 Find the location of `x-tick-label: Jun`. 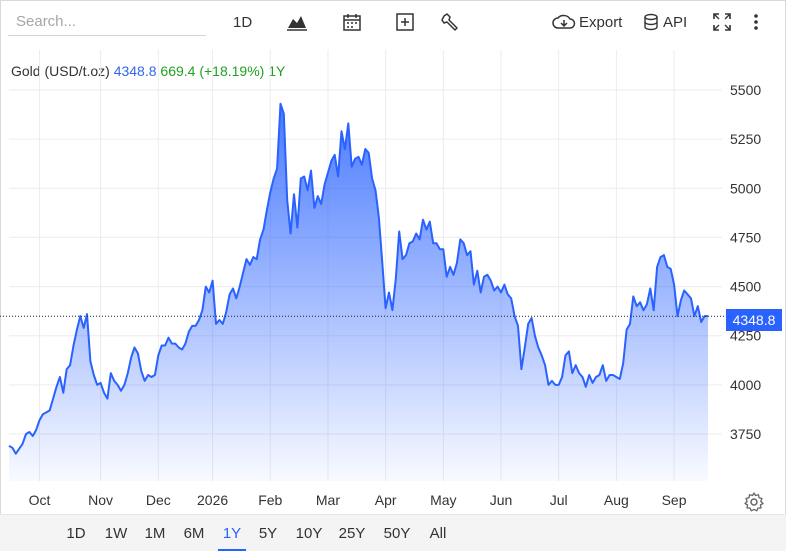

x-tick-label: Jun is located at coordinates (501, 500).